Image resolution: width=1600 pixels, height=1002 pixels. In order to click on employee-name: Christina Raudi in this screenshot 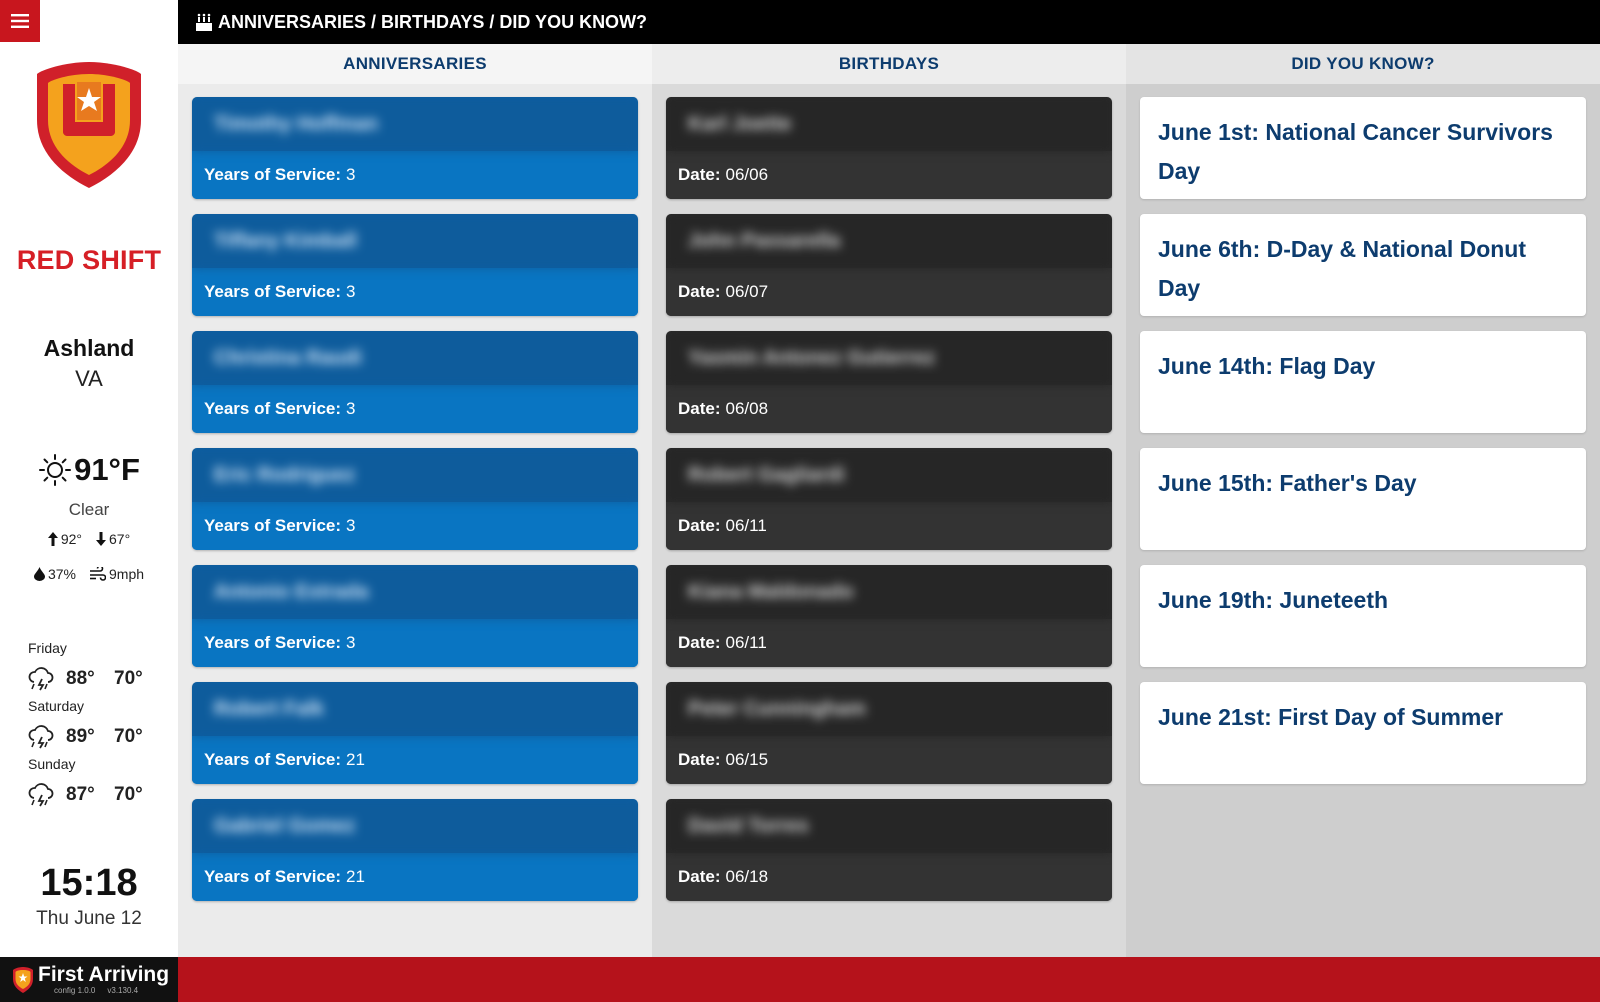, I will do `click(415, 358)`.